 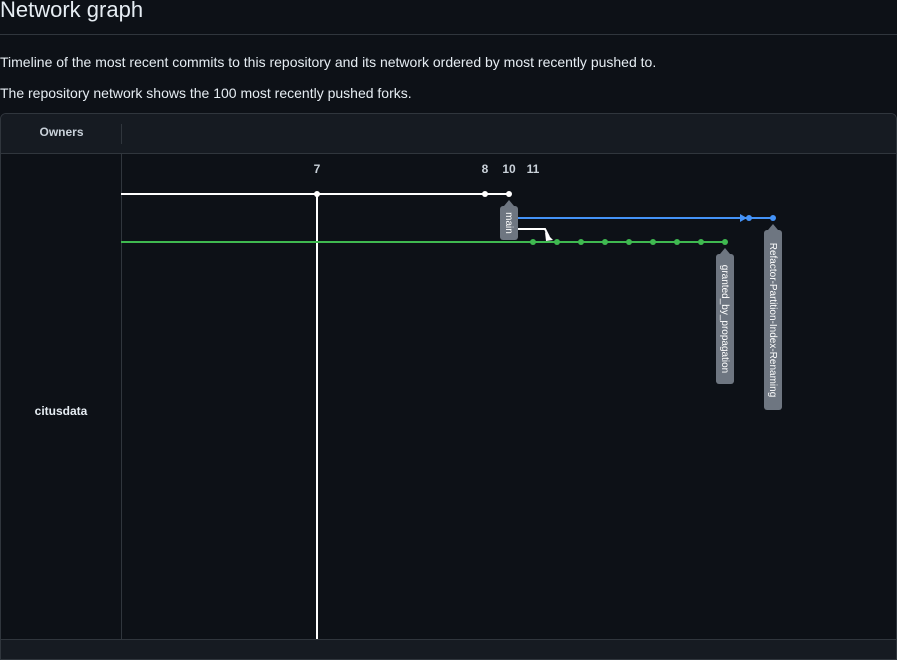 I want to click on graph-footer, so click(x=448, y=649).